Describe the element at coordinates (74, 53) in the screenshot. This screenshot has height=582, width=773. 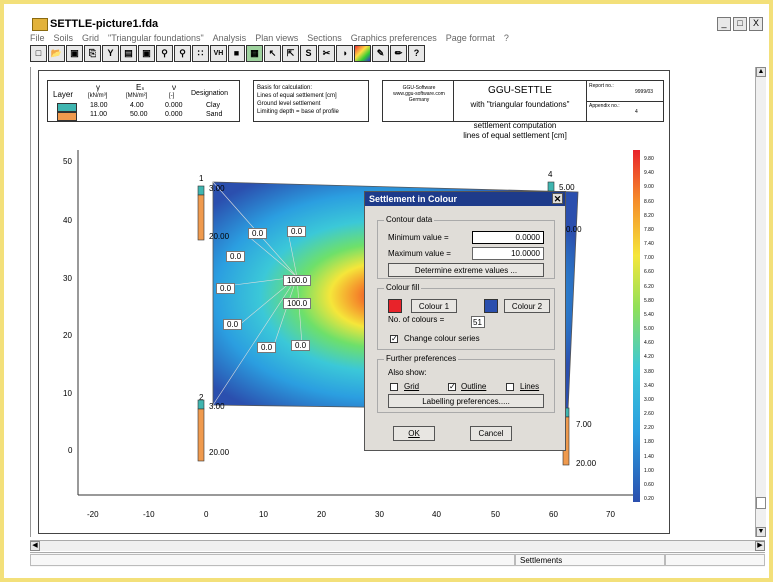
I see `save-icon: ▣` at that location.